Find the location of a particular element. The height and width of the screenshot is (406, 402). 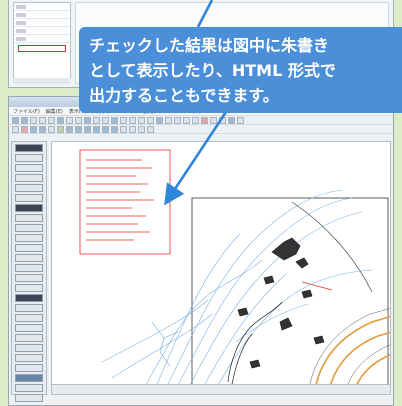

callout-line-1: チェックした結果は図中に朱書き is located at coordinates (209, 45).